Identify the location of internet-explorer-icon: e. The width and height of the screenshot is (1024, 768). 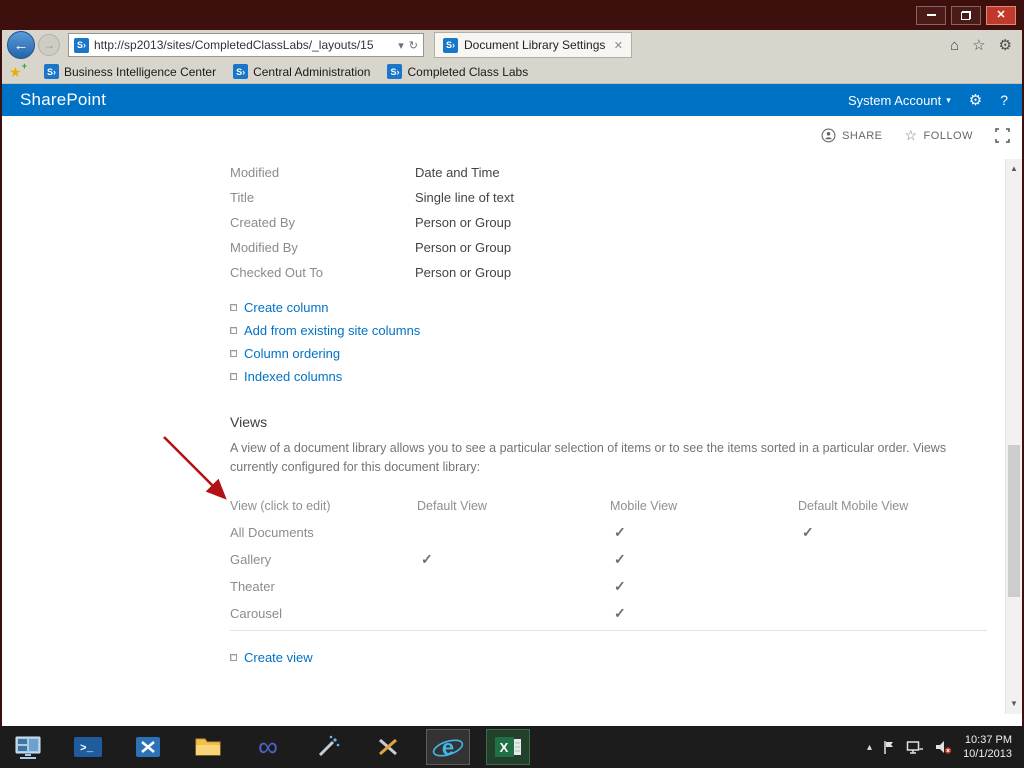
(448, 747).